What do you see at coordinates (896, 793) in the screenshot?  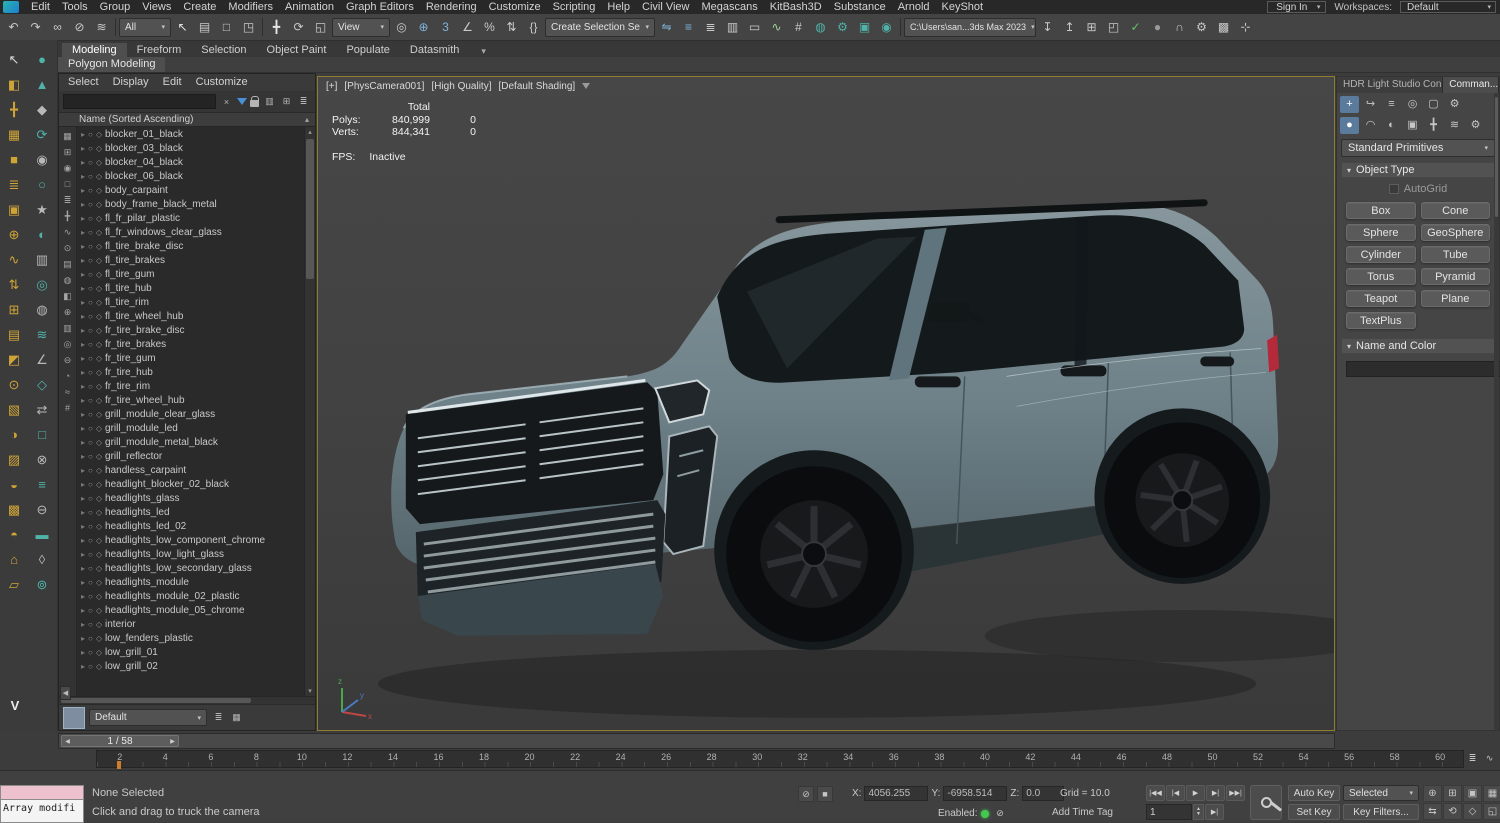 I see `x-coordinate-field: 4056.255` at bounding box center [896, 793].